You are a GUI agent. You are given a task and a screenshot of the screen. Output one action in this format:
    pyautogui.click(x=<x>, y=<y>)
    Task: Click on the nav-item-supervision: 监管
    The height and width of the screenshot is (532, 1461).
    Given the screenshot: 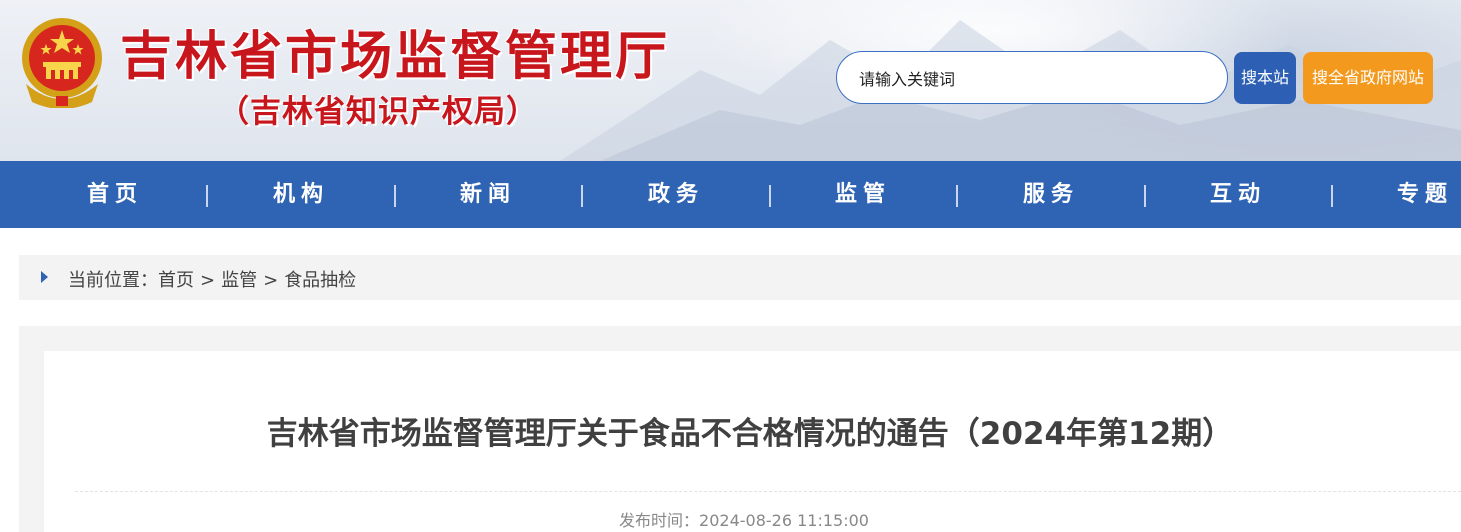 What is the action you would take?
    pyautogui.click(x=863, y=194)
    